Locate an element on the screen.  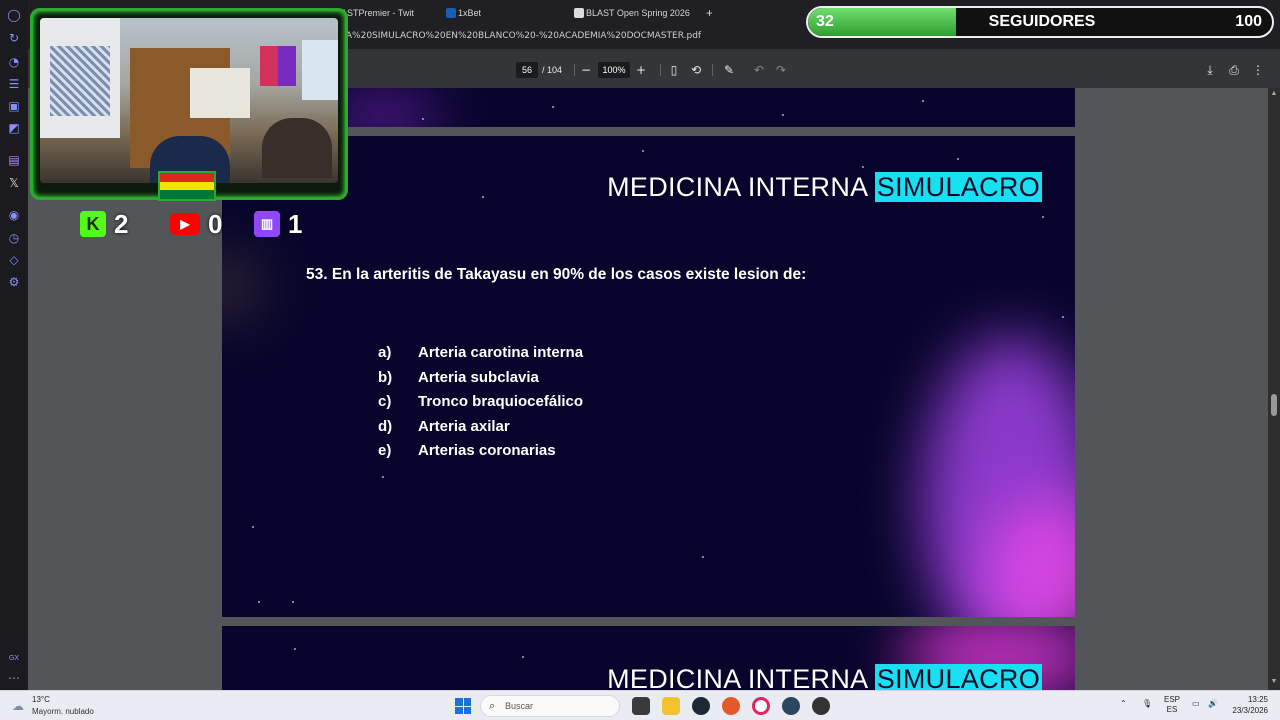
clock-date: 23/3/2026 is located at coordinates (1250, 710).